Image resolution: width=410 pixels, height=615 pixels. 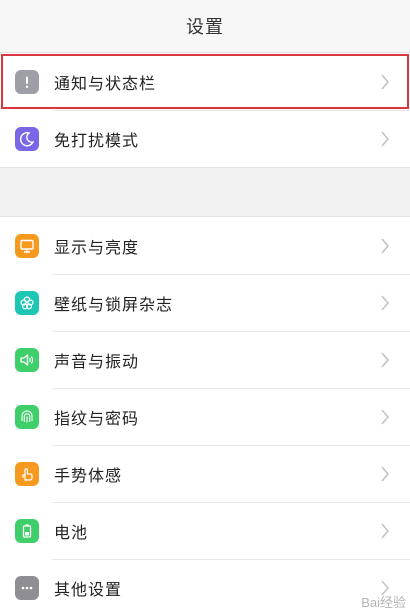 What do you see at coordinates (205, 530) in the screenshot?
I see `battery-item: 电池` at bounding box center [205, 530].